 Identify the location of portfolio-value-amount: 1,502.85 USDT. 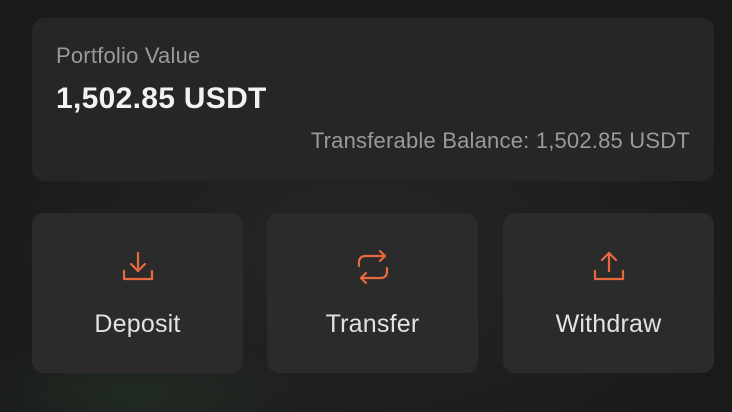
(161, 98).